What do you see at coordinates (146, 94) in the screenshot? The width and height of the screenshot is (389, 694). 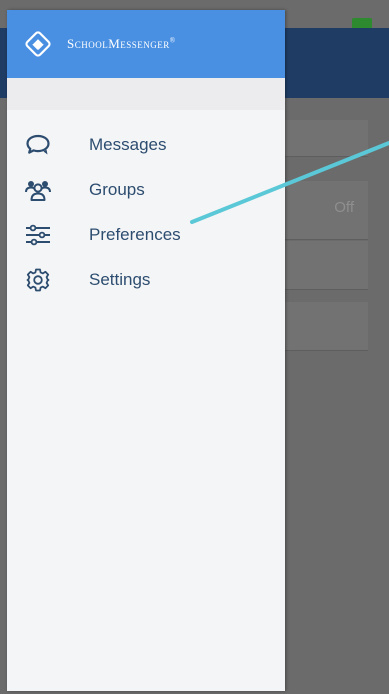 I see `drawer-spacer` at bounding box center [146, 94].